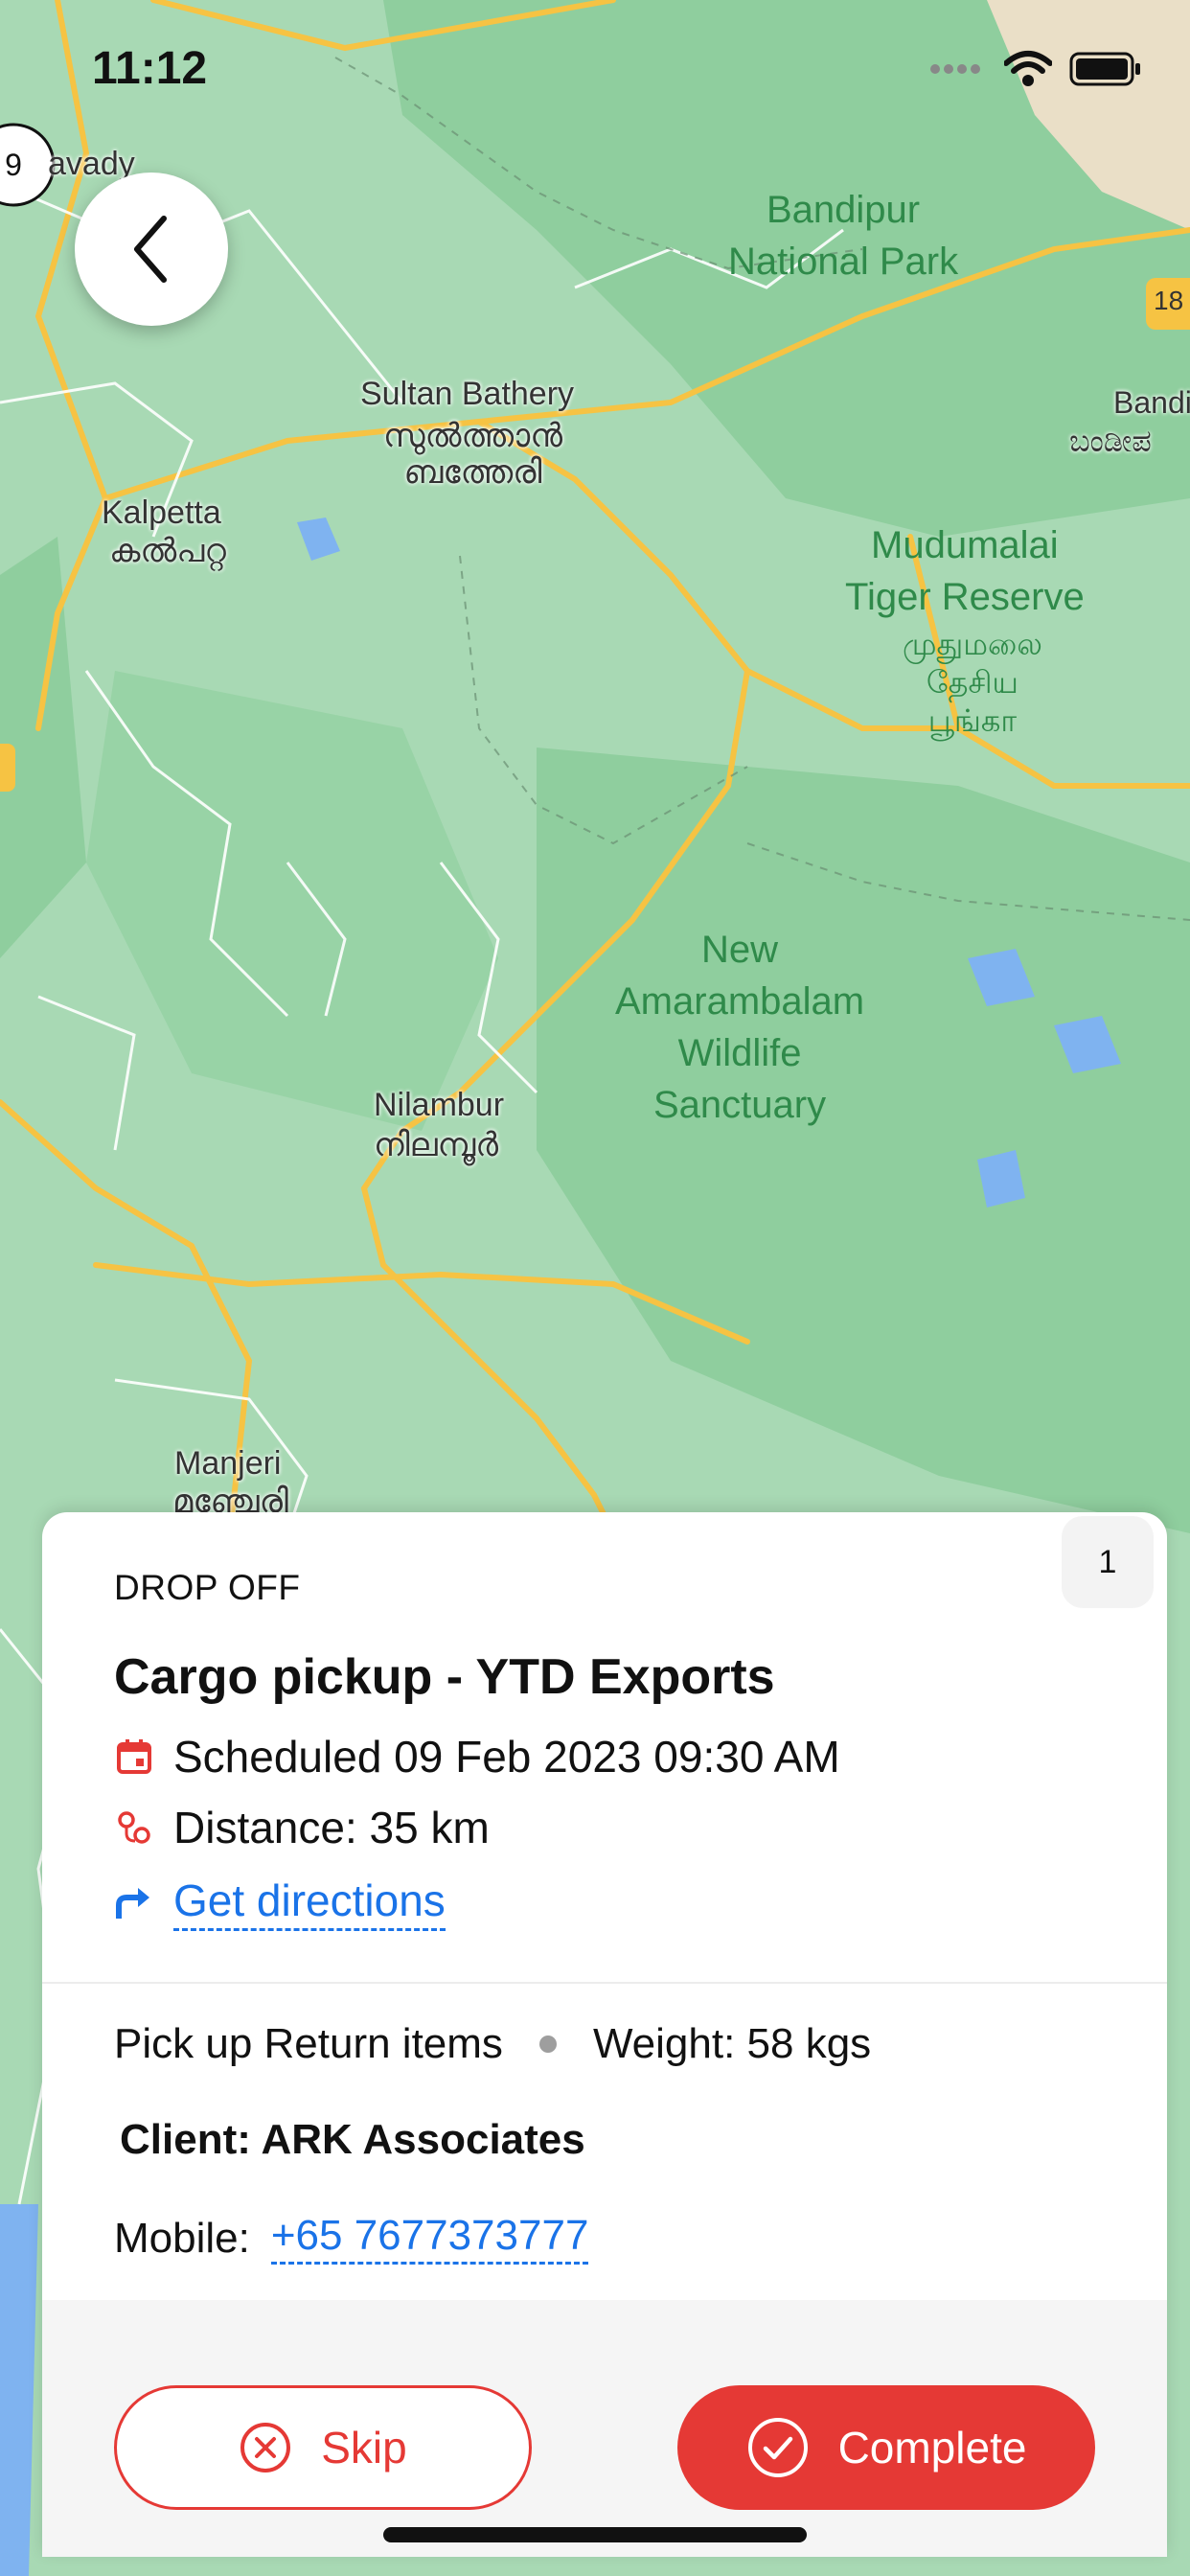 Image resolution: width=1190 pixels, height=2576 pixels. What do you see at coordinates (1028, 68) in the screenshot?
I see `wifi-icon` at bounding box center [1028, 68].